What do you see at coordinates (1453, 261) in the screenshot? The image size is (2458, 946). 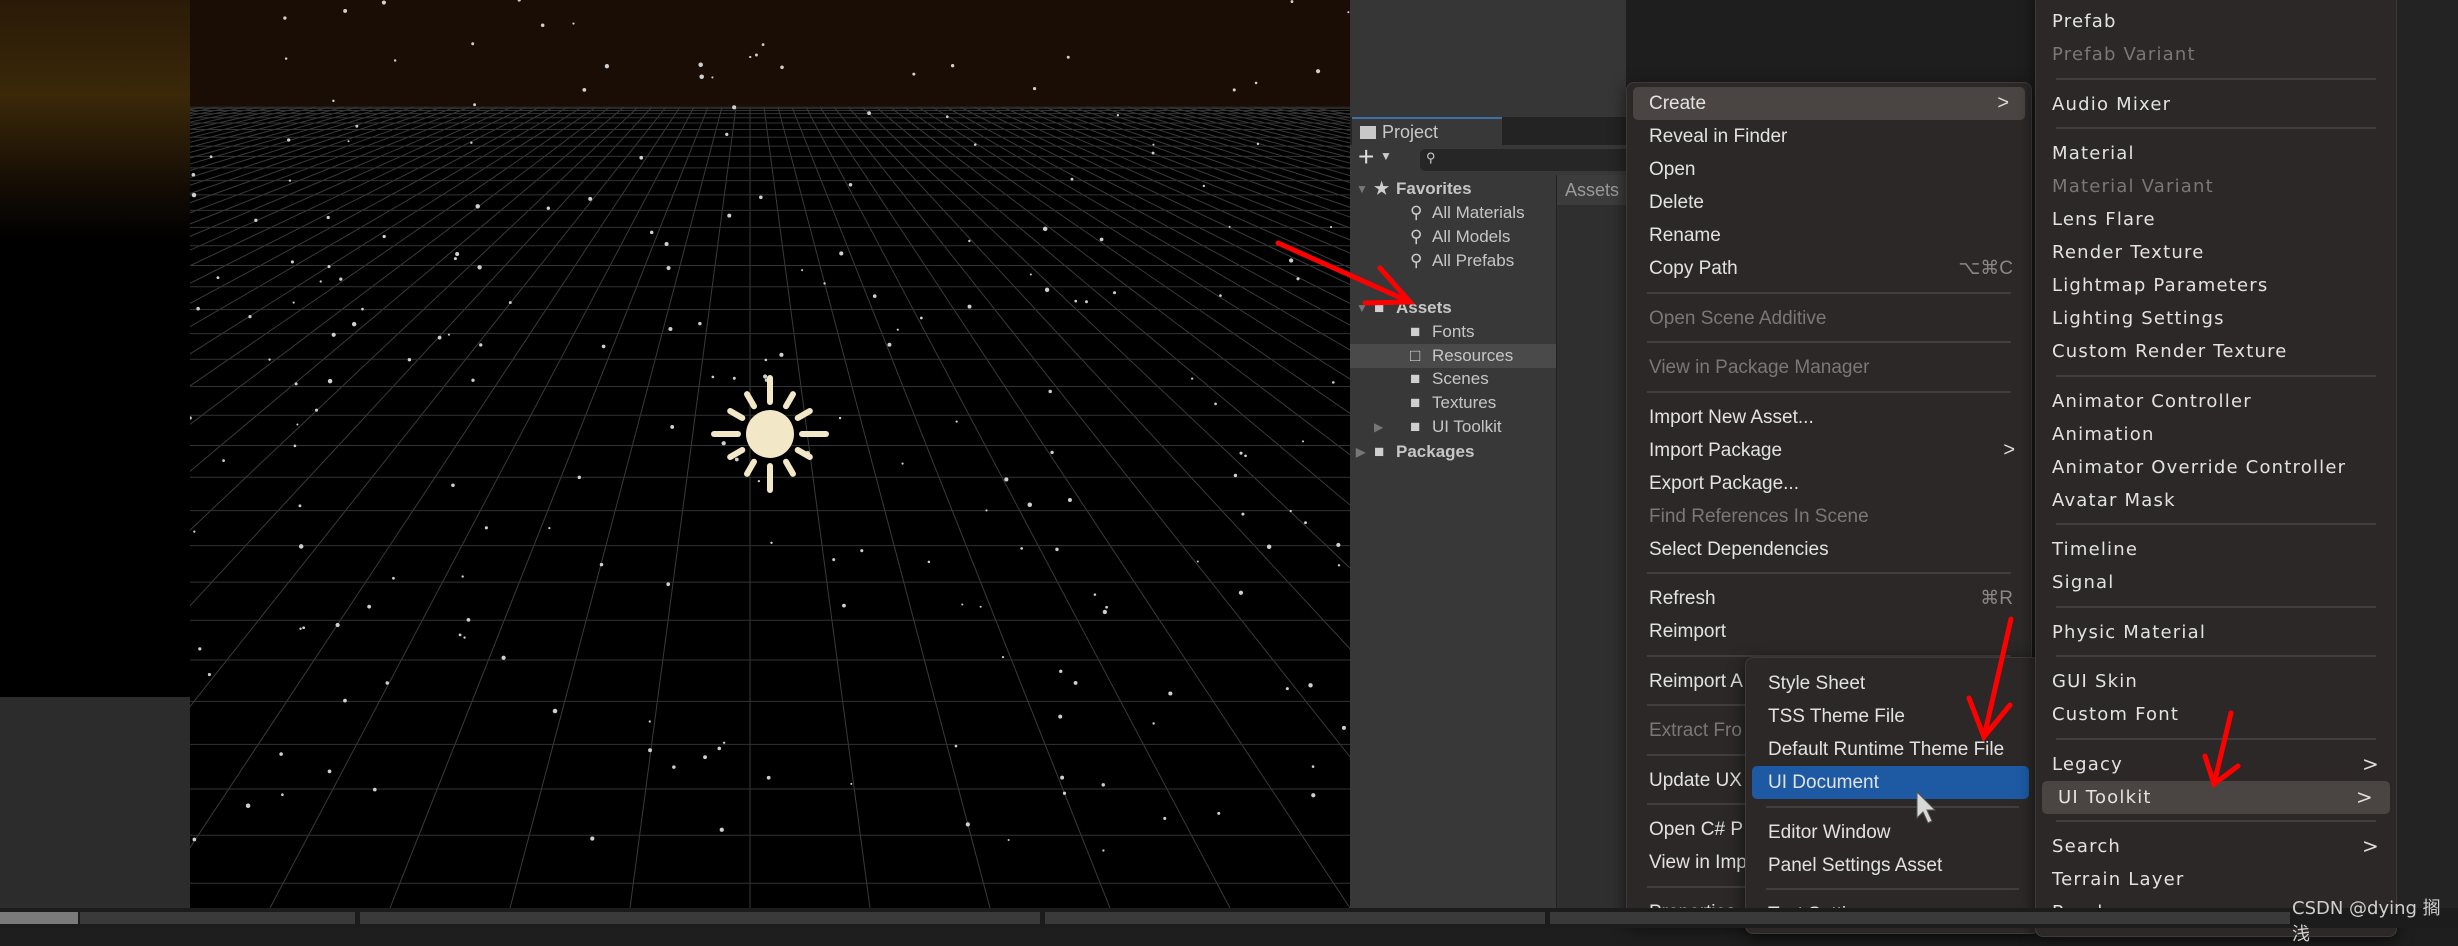 I see `tree-item: ⚲ All Prefabs` at bounding box center [1453, 261].